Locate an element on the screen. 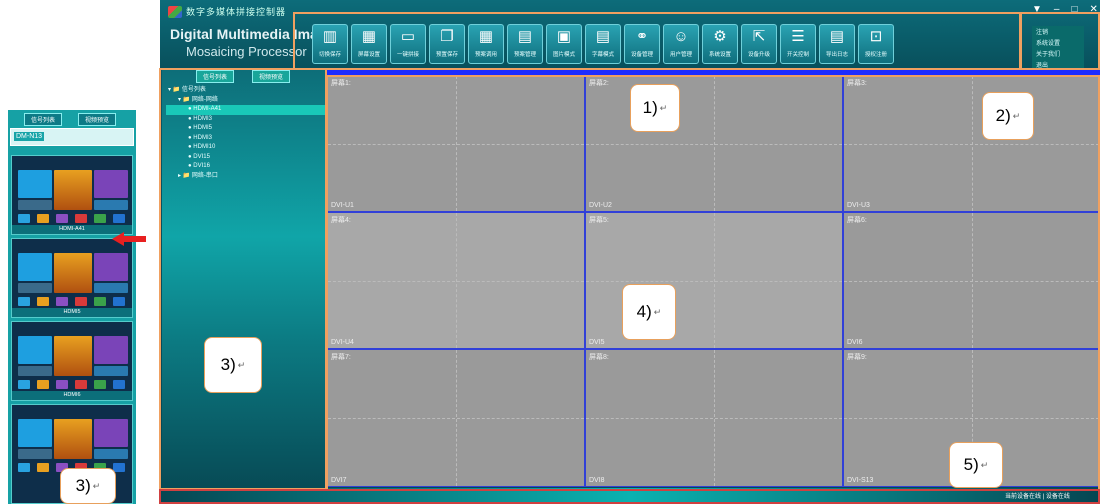 The height and width of the screenshot is (504, 1100). app-title: 数字多媒体拼接控制器 is located at coordinates (236, 12).